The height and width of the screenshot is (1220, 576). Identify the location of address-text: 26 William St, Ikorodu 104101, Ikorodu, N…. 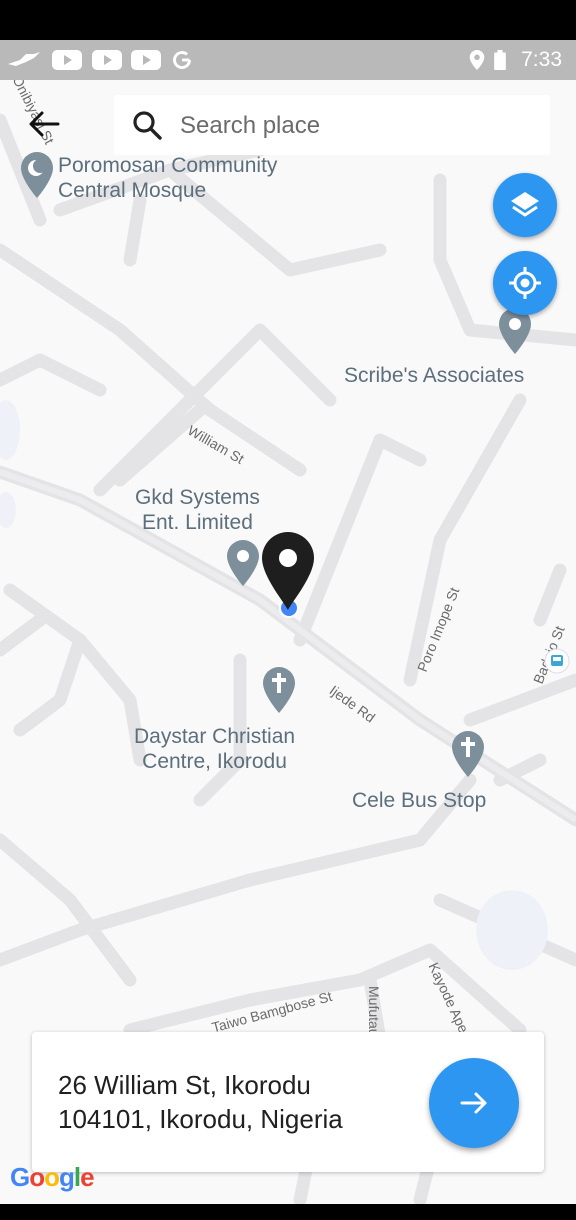
(200, 1102).